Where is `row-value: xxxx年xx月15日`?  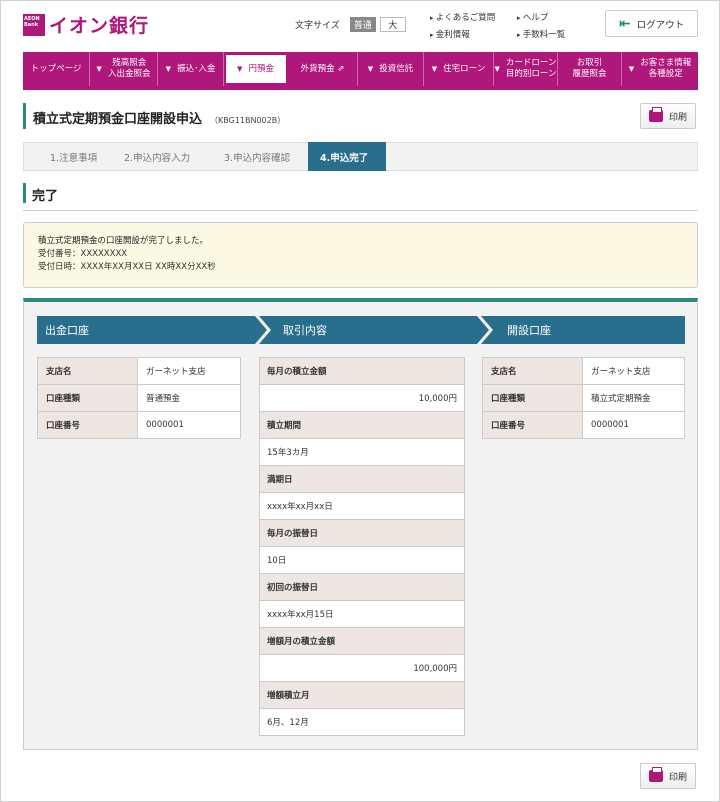
row-value: xxxx年xx月15日 is located at coordinates (362, 614).